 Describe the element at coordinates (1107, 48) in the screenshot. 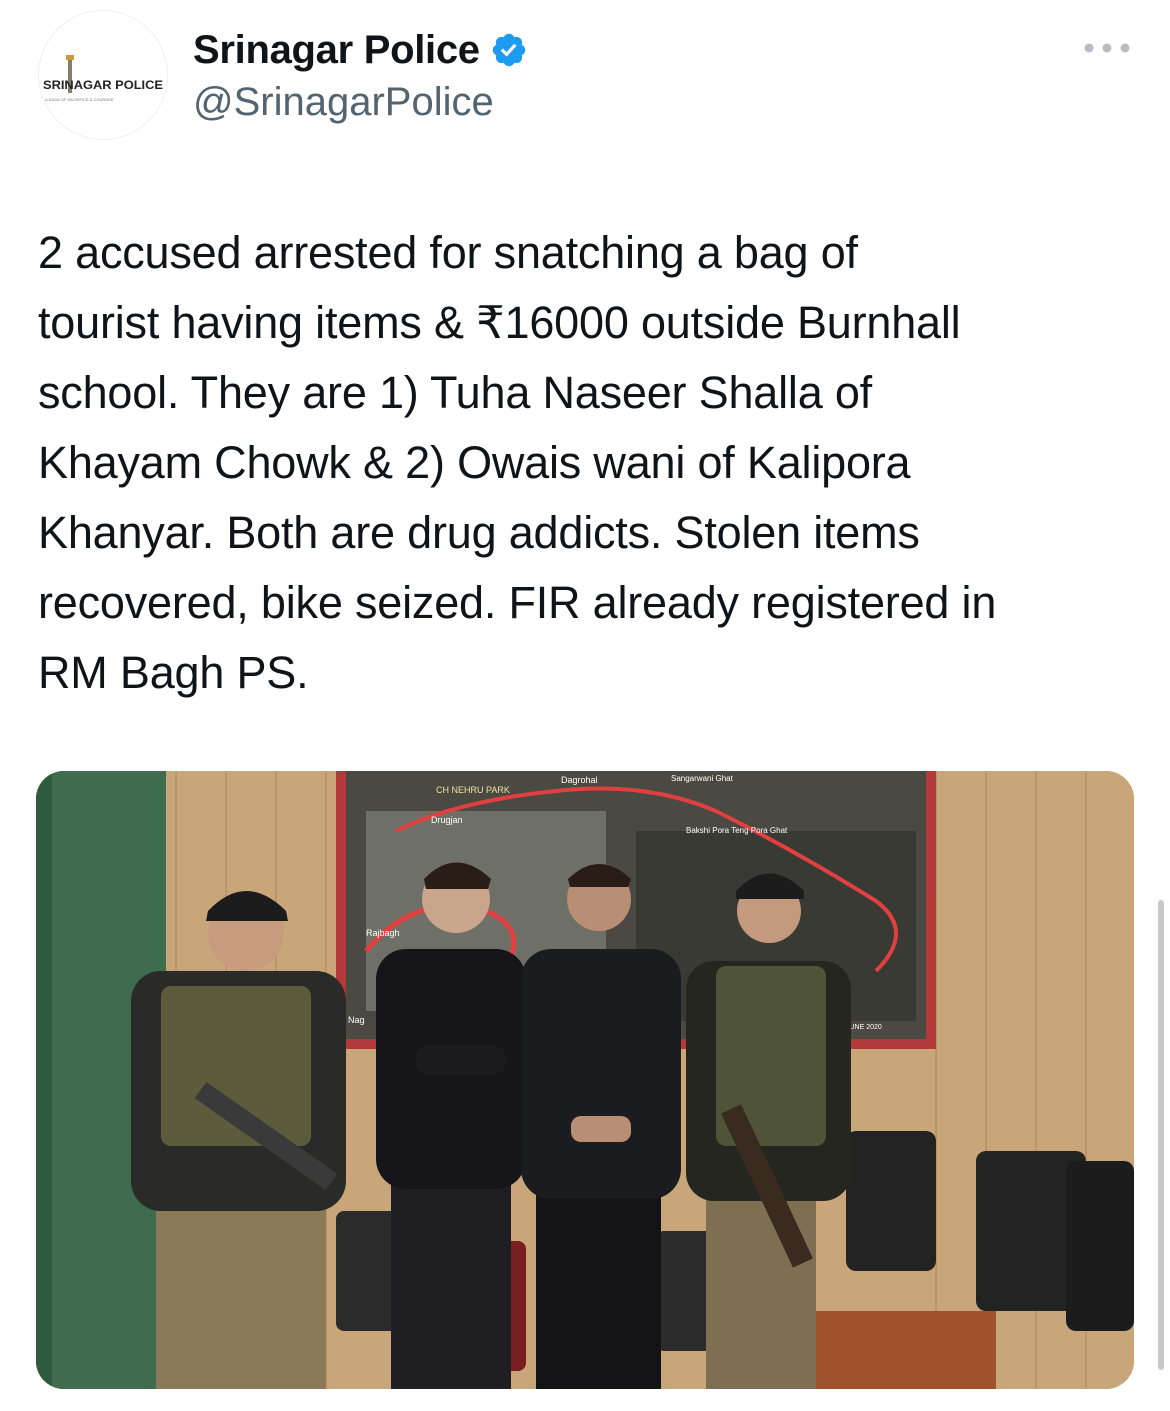

I see `more-horizontal-icon` at that location.